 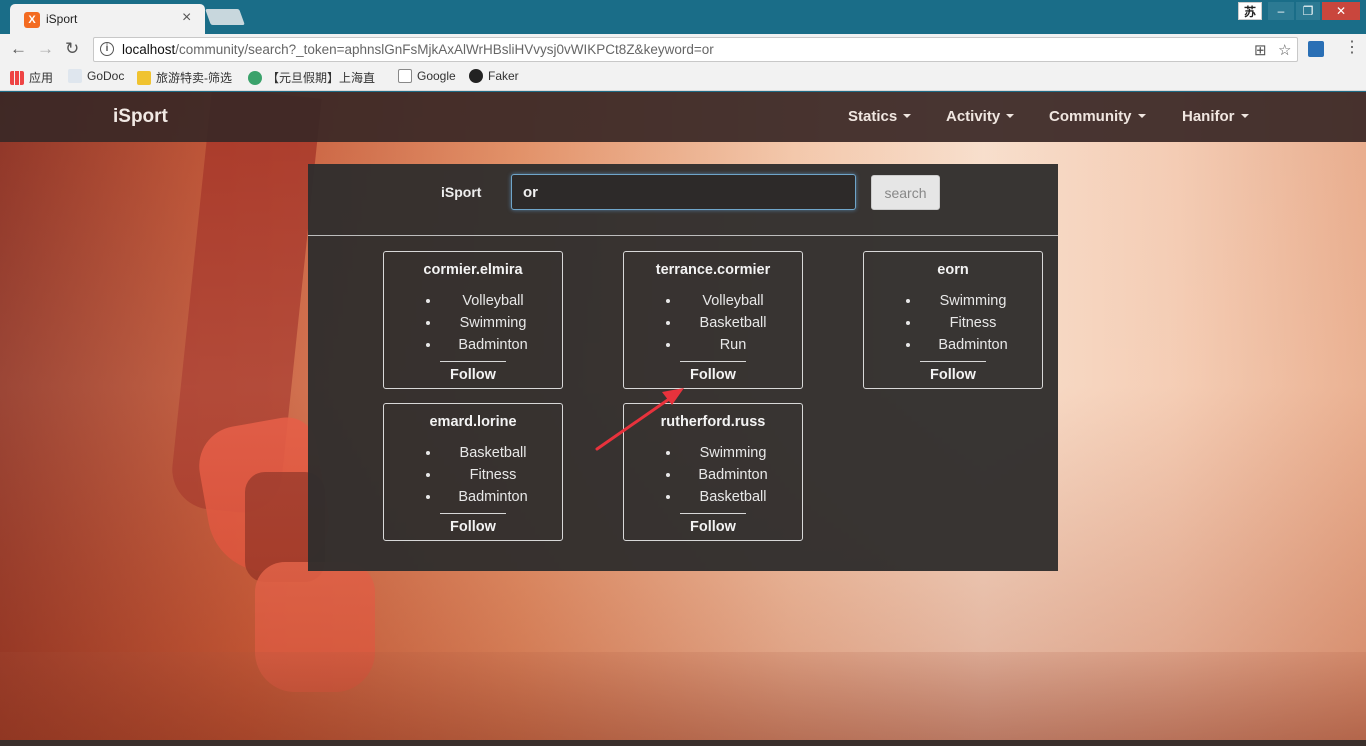 What do you see at coordinates (980, 116) in the screenshot?
I see `nav-activity: Activity` at bounding box center [980, 116].